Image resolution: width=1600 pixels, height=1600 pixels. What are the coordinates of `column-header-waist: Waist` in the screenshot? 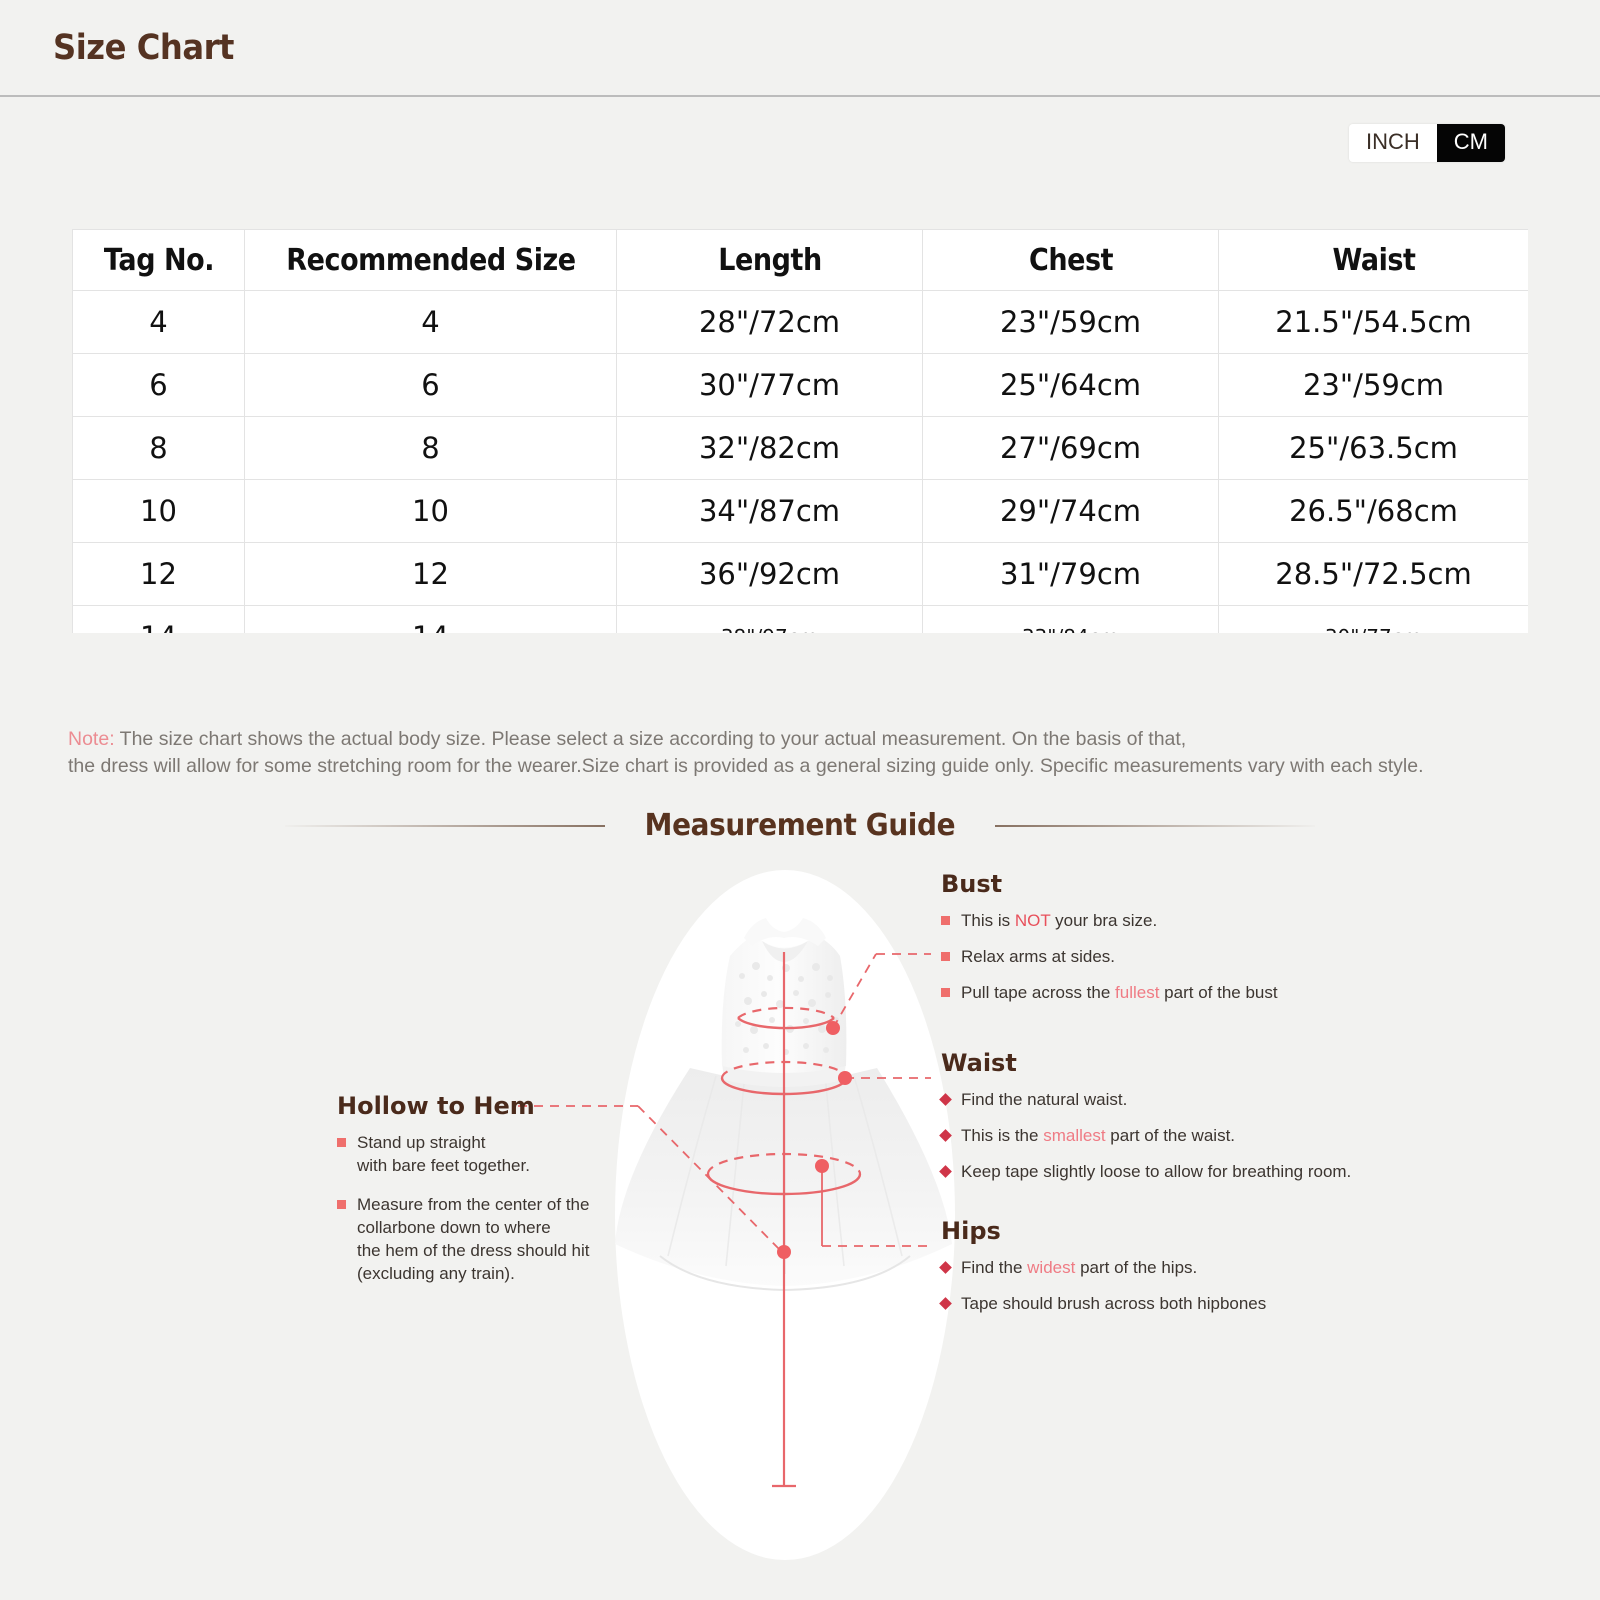 It's located at (1373, 260).